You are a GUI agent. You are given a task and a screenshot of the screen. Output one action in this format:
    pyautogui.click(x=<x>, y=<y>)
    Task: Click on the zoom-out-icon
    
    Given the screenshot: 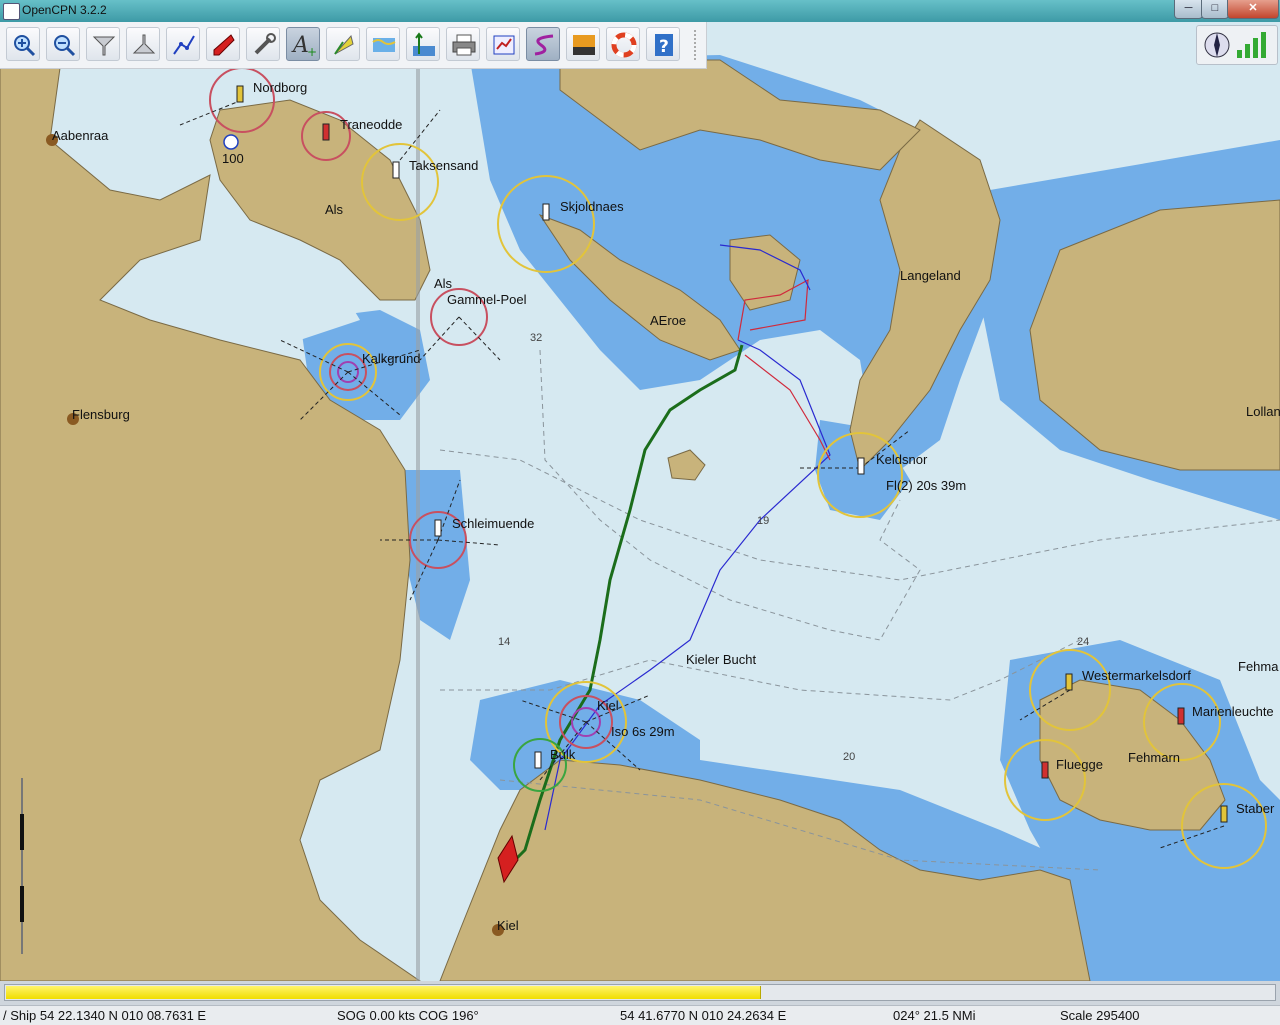 What is the action you would take?
    pyautogui.click(x=65, y=46)
    